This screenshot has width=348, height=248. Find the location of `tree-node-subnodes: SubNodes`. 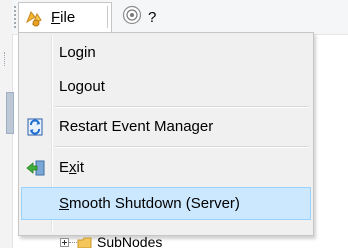

tree-node-subnodes: SubNodes is located at coordinates (111, 241).